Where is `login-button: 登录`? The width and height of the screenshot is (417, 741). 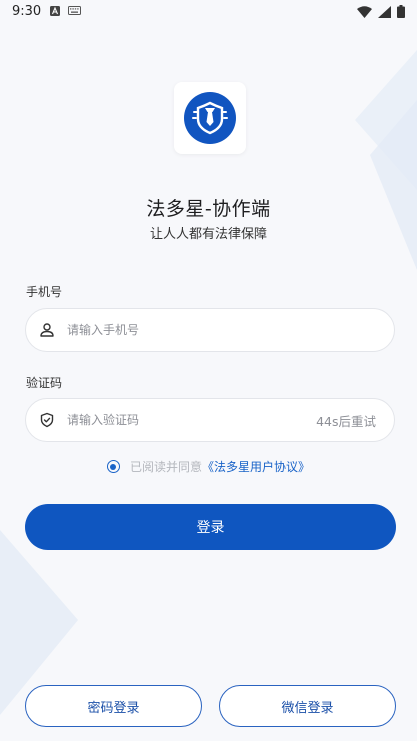
login-button: 登录 is located at coordinates (210, 527).